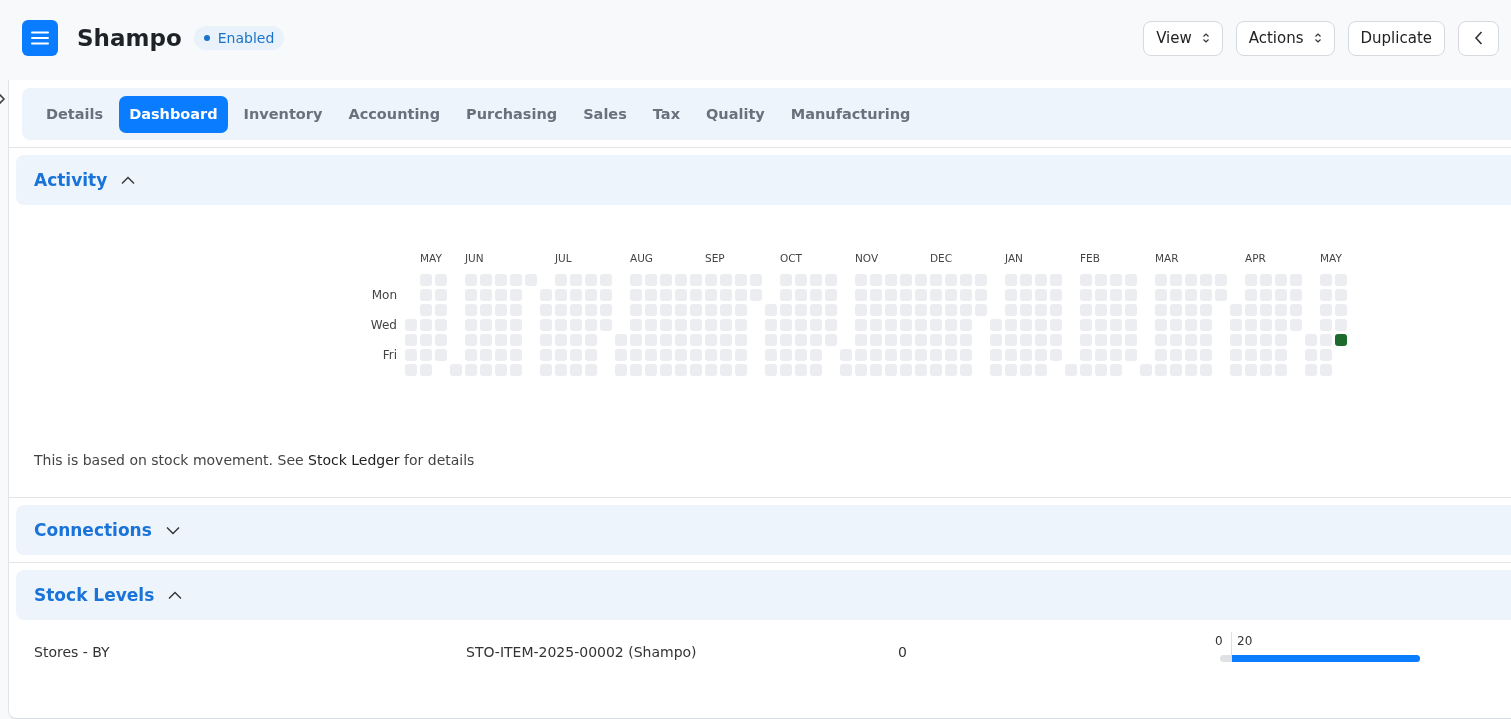 The height and width of the screenshot is (719, 1511). What do you see at coordinates (941, 258) in the screenshot?
I see `month-label: DEC` at bounding box center [941, 258].